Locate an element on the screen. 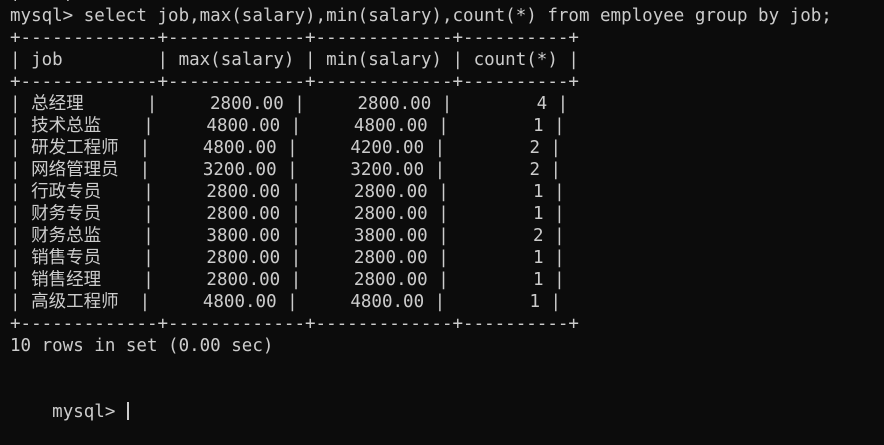 This screenshot has height=445, width=884. table-row: | 财务总监 | 3800.00 | 3800.00 | 2 | is located at coordinates (287, 236).